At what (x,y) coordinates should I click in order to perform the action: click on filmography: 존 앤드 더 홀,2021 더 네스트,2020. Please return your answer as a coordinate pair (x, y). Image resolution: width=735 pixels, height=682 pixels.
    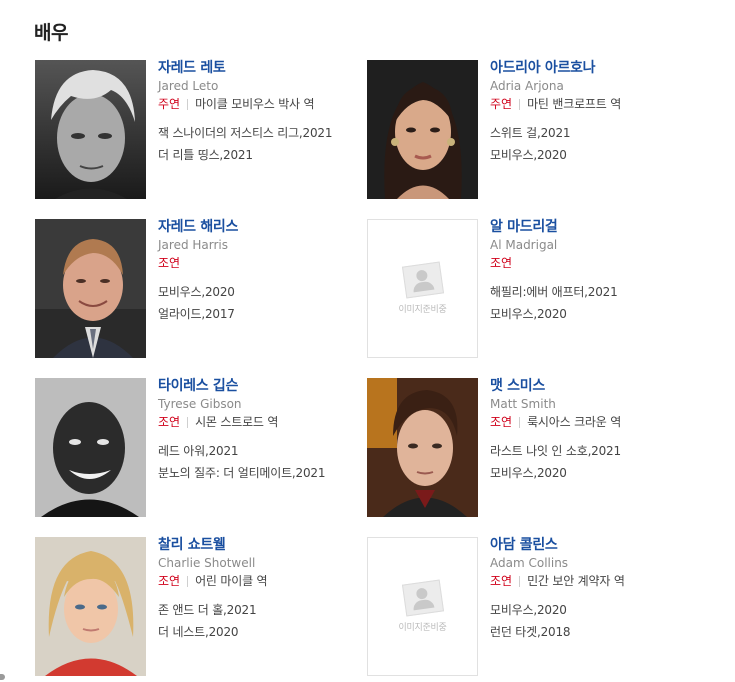
    Looking at the image, I should click on (263, 621).